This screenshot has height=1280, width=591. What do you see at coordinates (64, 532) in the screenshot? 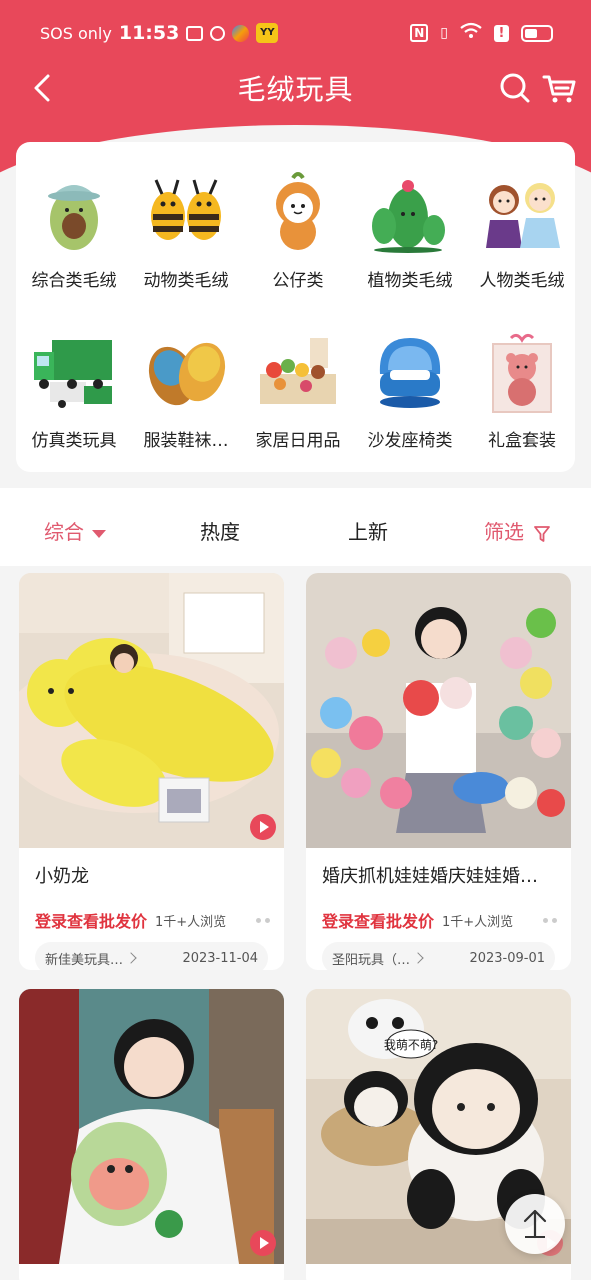
I see `sort-tab-label: 综合` at bounding box center [64, 532].